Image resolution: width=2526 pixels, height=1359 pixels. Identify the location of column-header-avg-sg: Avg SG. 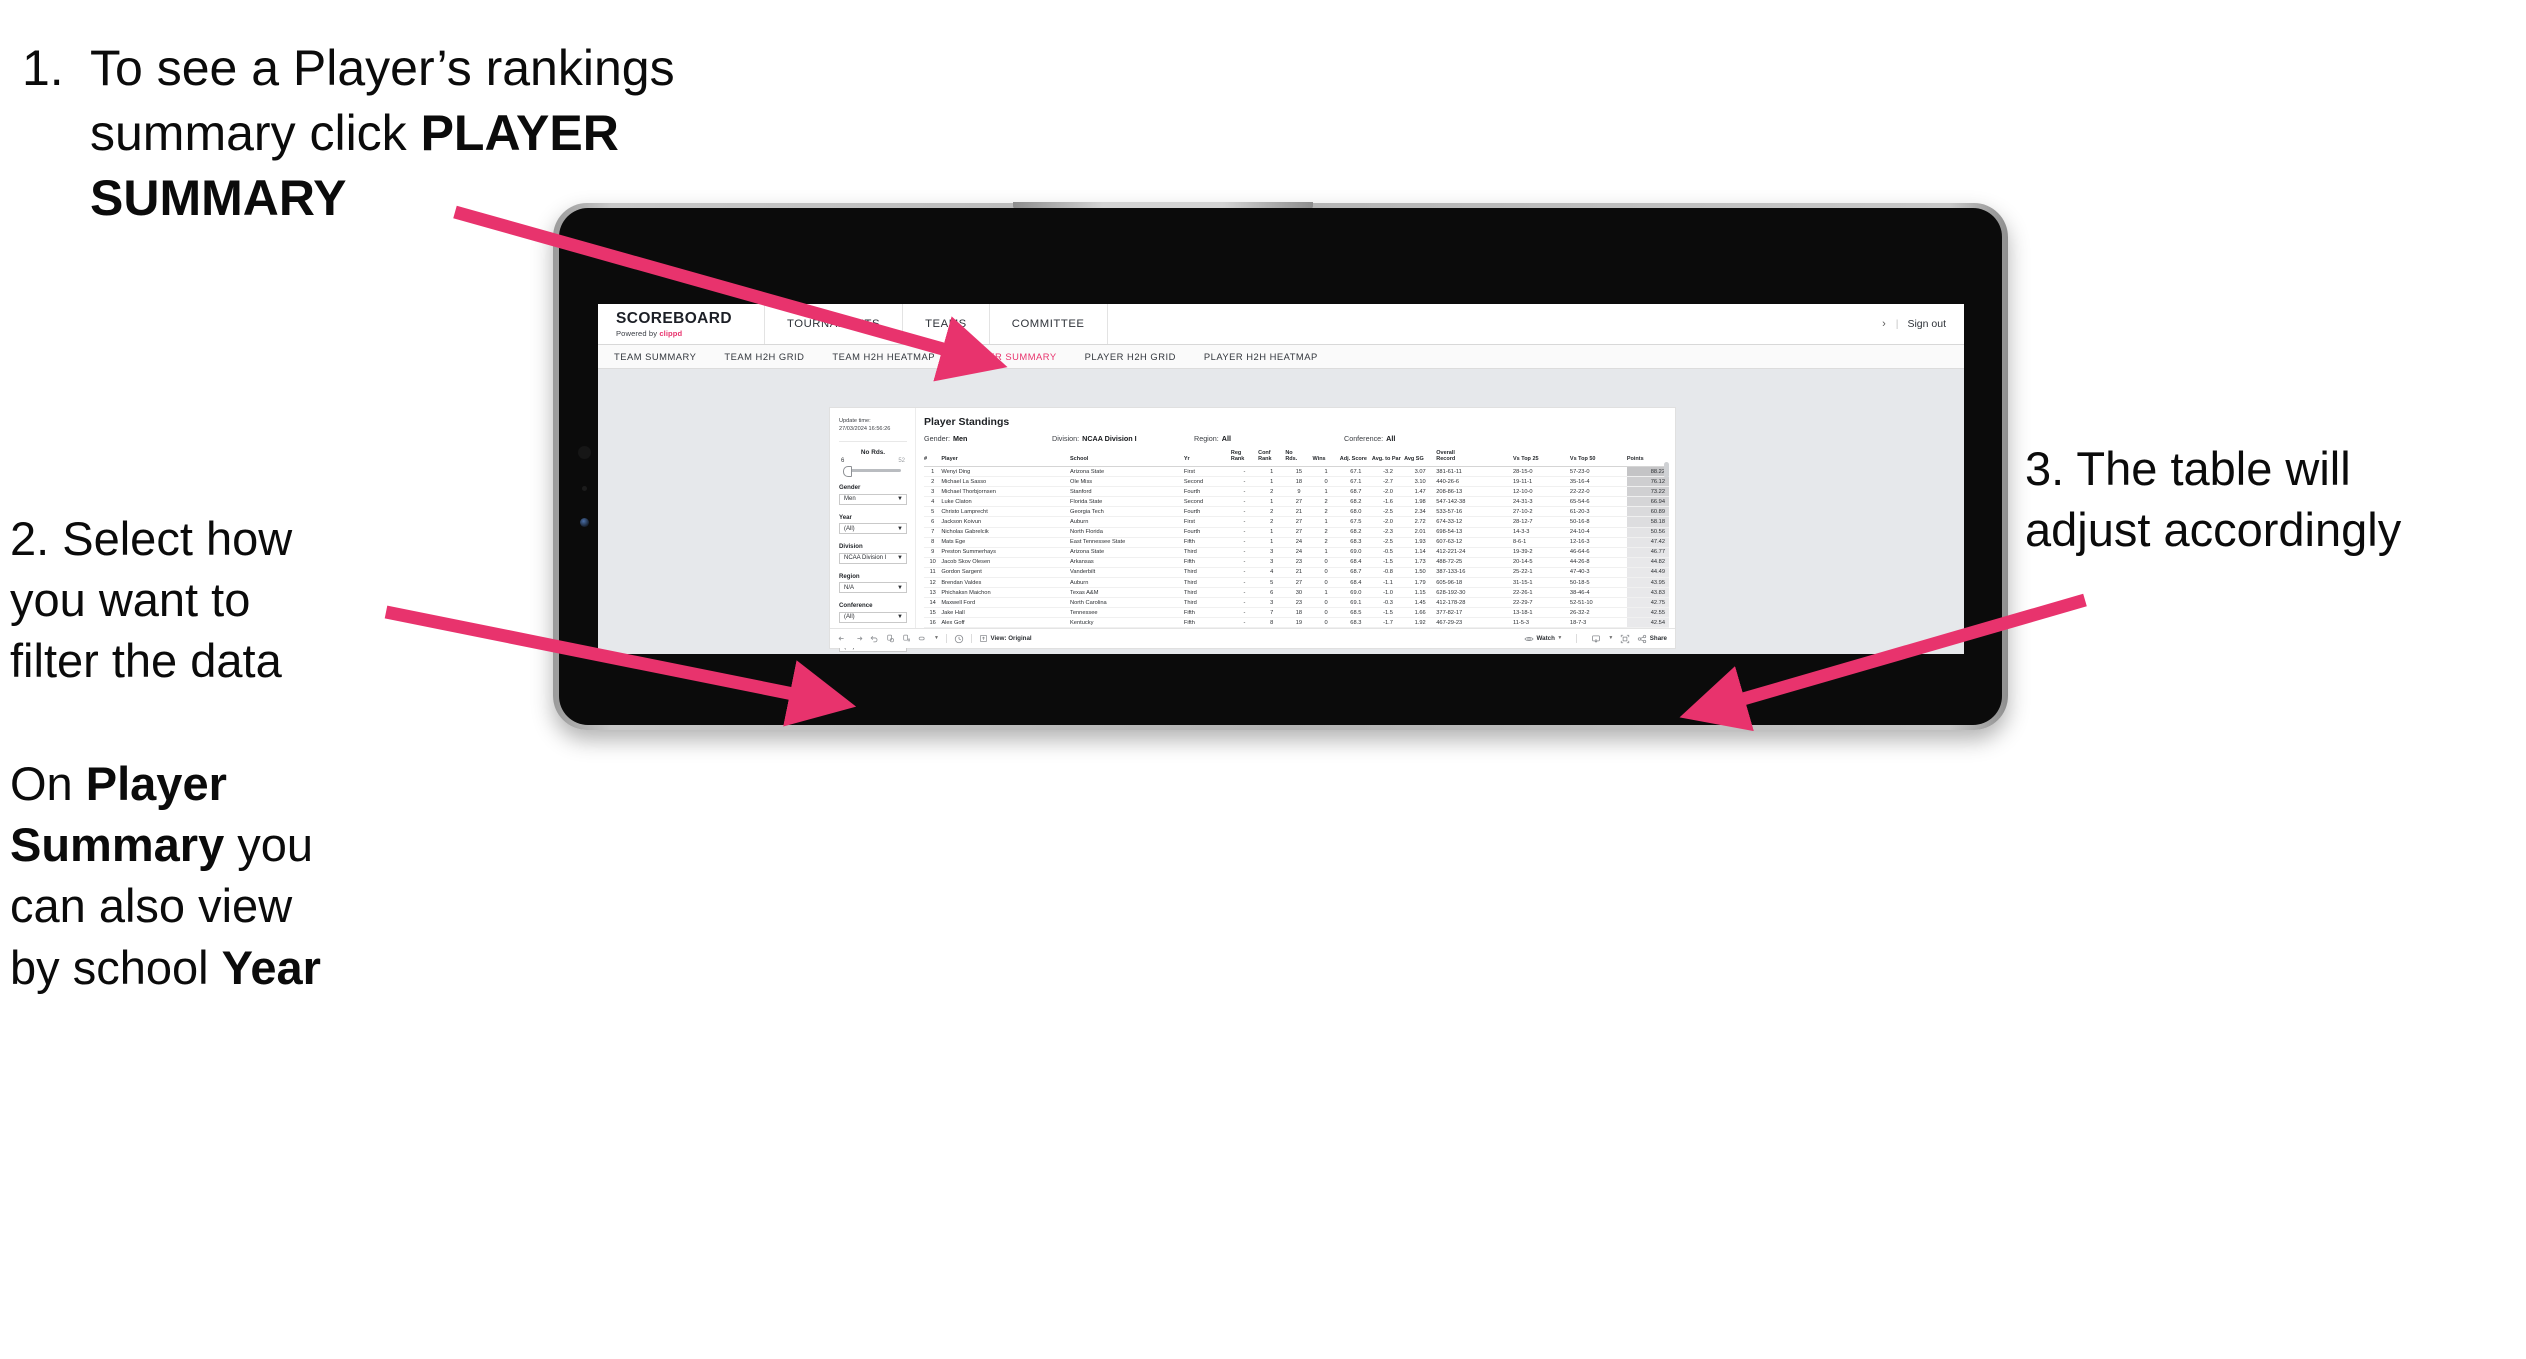
(1420, 458).